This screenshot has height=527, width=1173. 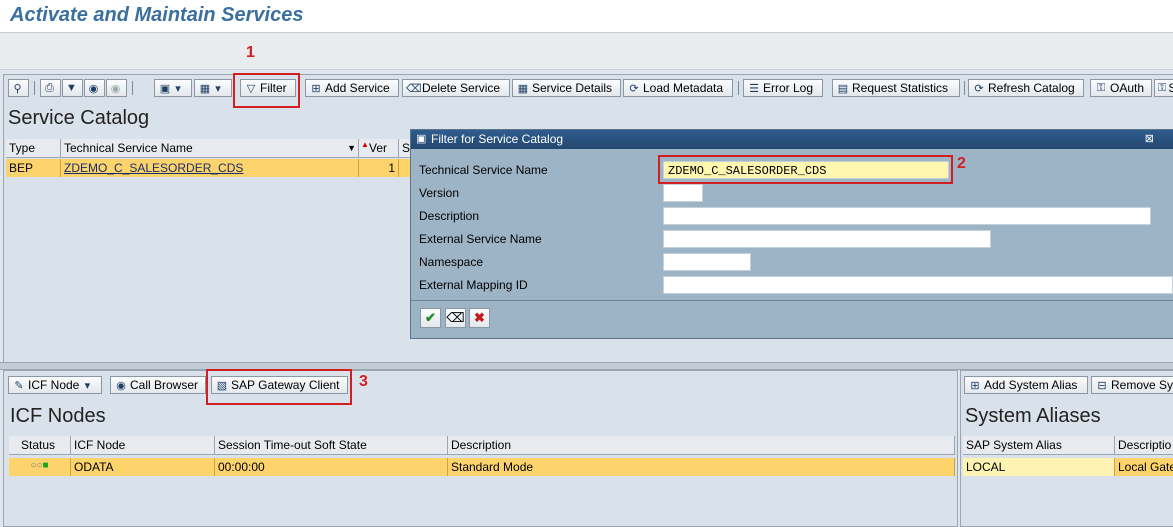 I want to click on confirm-button: ✔, so click(x=430, y=318).